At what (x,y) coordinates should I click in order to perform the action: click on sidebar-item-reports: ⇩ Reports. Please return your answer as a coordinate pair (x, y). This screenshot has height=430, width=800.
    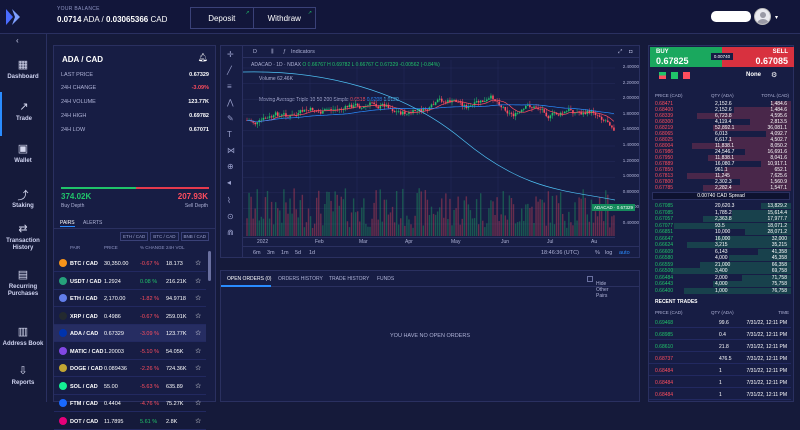
    Looking at the image, I should click on (23, 378).